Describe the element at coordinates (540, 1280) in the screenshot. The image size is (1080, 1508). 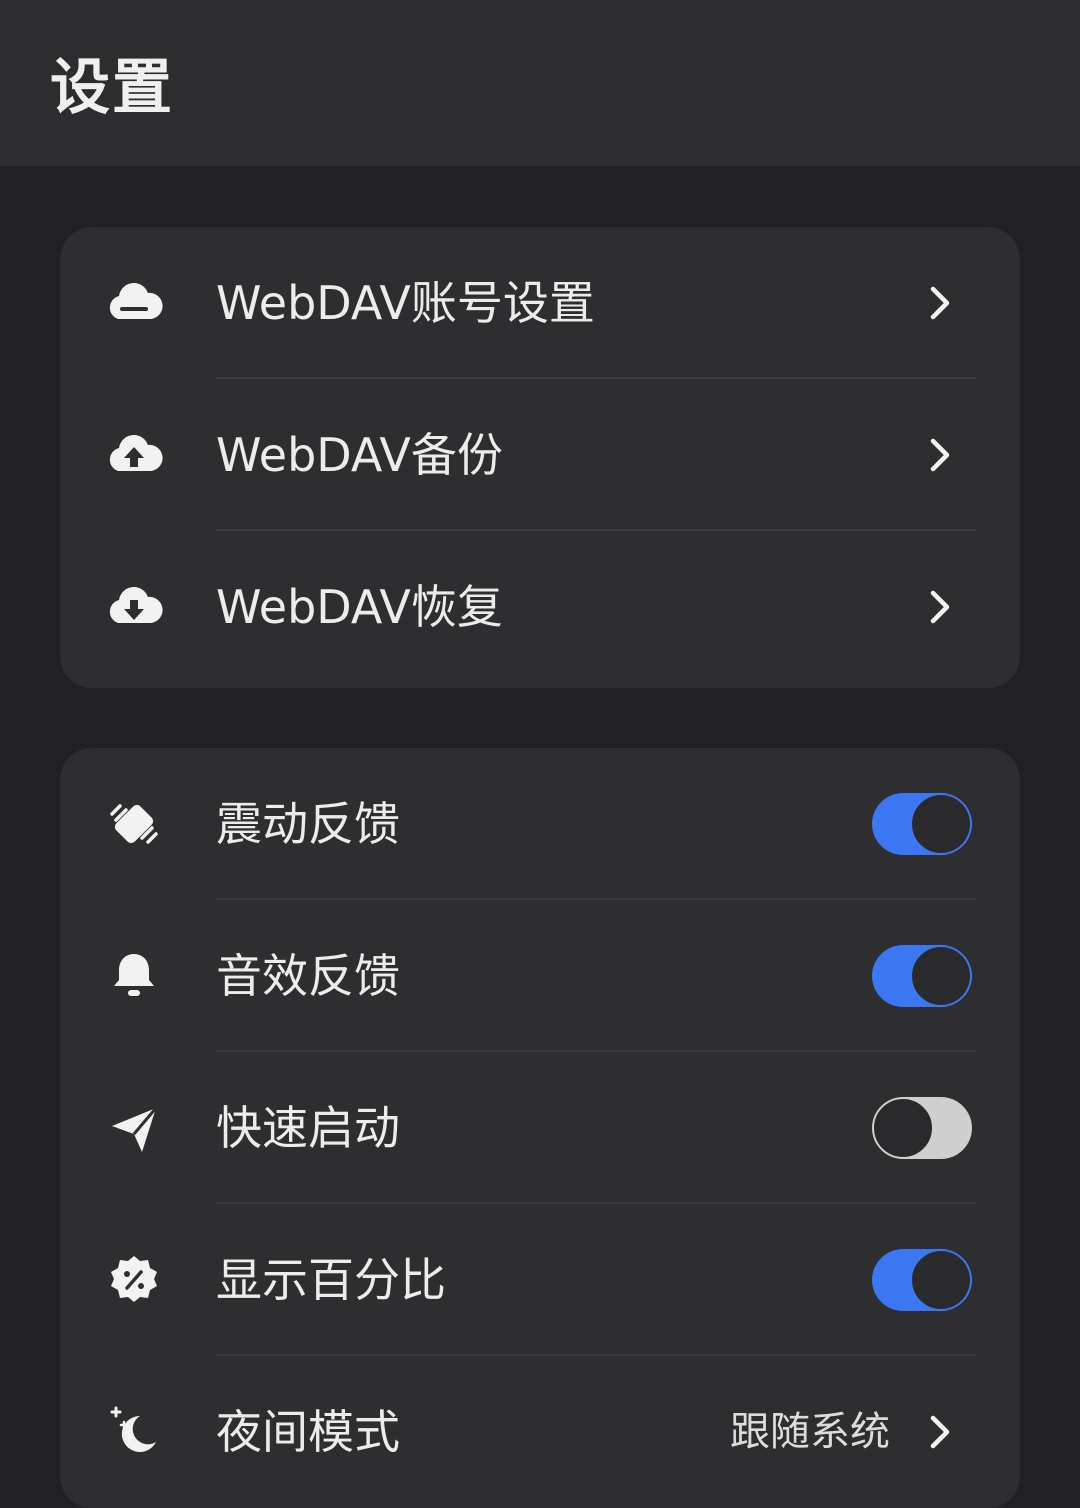
I see `show-percentage-row: 显示百分比` at that location.